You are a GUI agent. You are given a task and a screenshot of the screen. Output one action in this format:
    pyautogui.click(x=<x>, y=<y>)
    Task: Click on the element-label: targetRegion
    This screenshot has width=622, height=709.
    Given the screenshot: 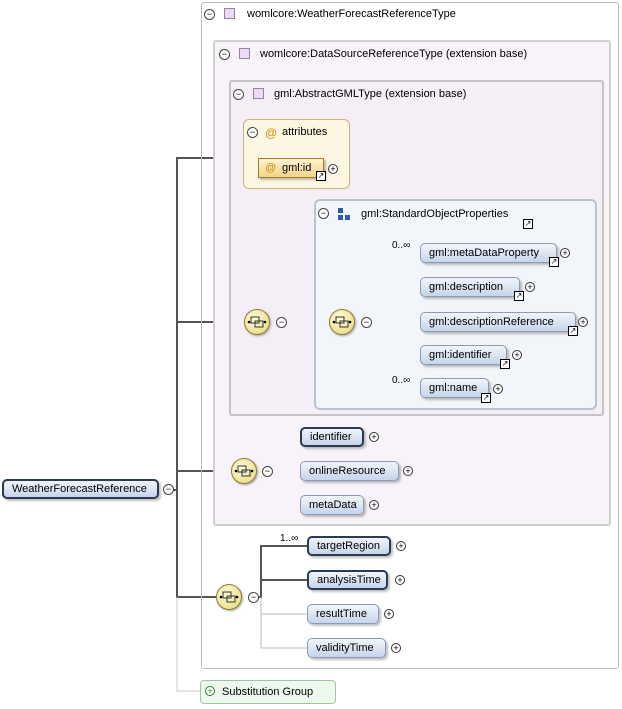 What is the action you would take?
    pyautogui.click(x=348, y=546)
    